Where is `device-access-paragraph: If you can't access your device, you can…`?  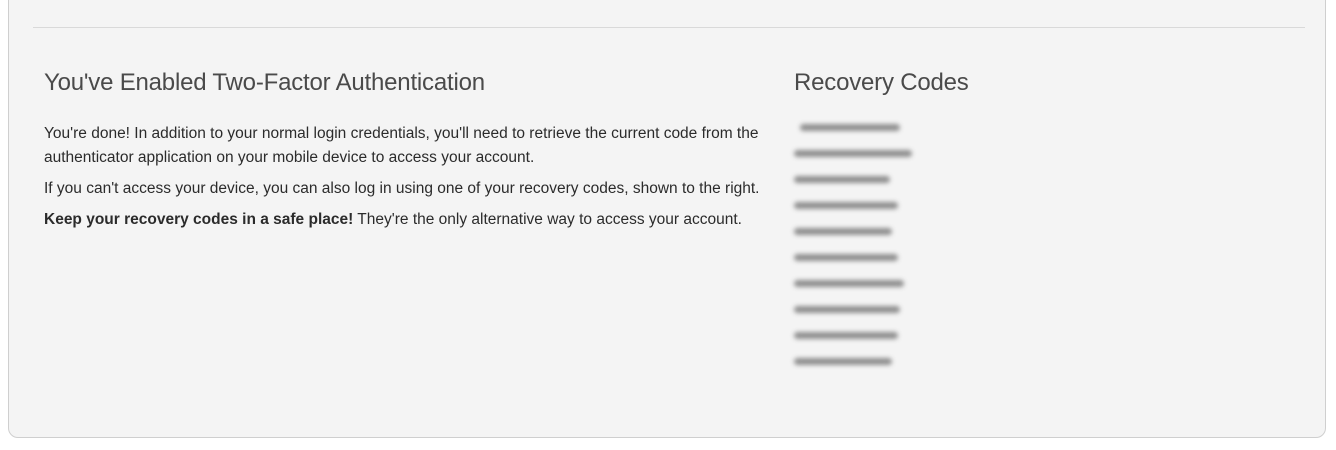
device-access-paragraph: If you can't access your device, you can… is located at coordinates (402, 188).